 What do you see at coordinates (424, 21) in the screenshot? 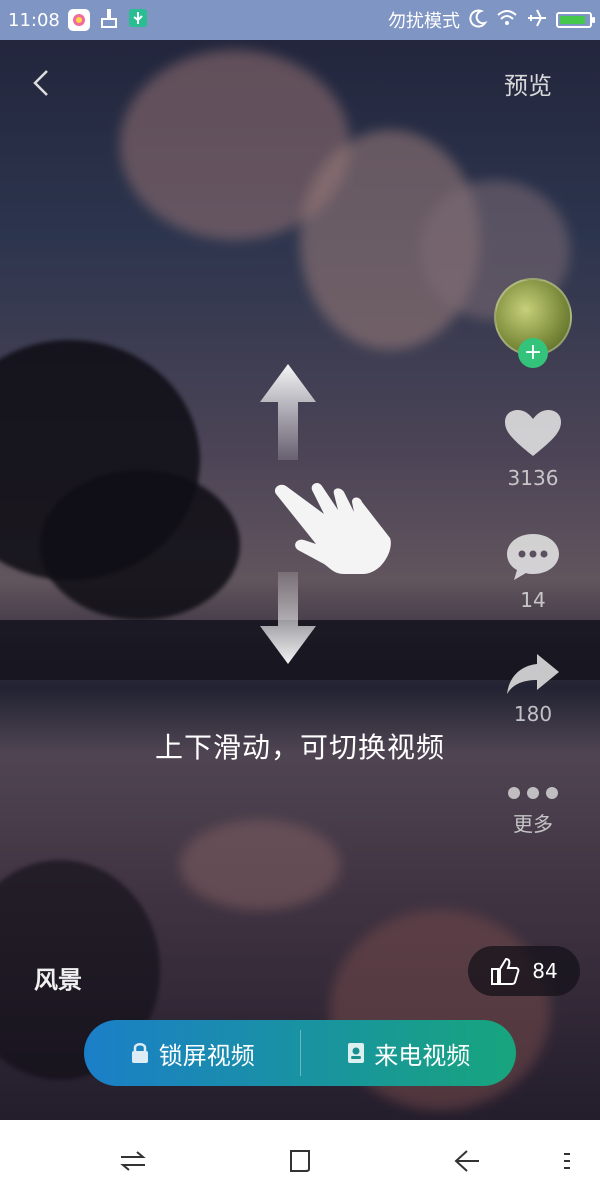
I see `dnd-label: 勿扰模式` at bounding box center [424, 21].